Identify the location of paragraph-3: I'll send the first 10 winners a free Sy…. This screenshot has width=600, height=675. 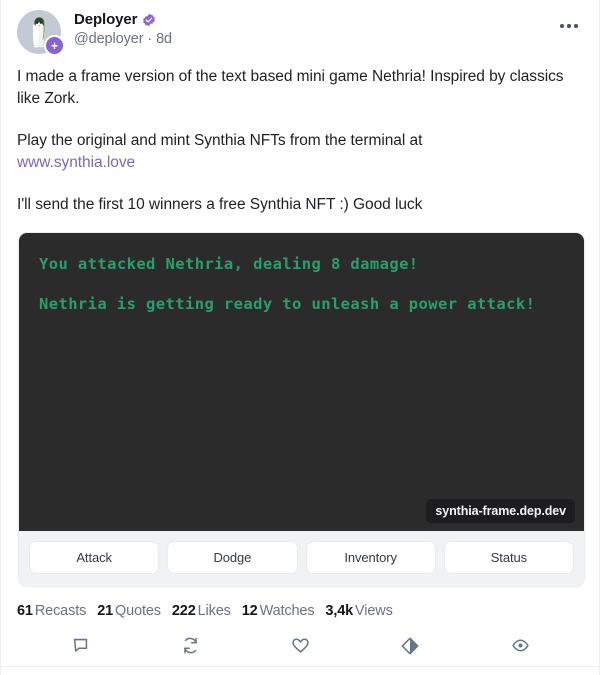
(220, 204).